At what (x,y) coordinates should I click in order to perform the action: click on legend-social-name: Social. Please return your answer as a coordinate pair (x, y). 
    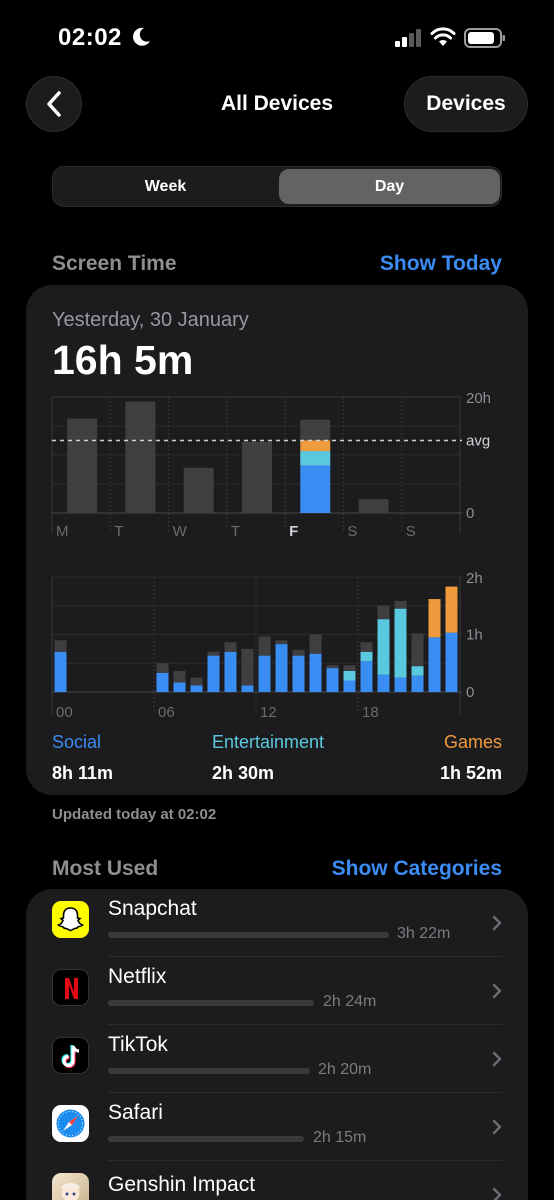
    Looking at the image, I should click on (77, 742).